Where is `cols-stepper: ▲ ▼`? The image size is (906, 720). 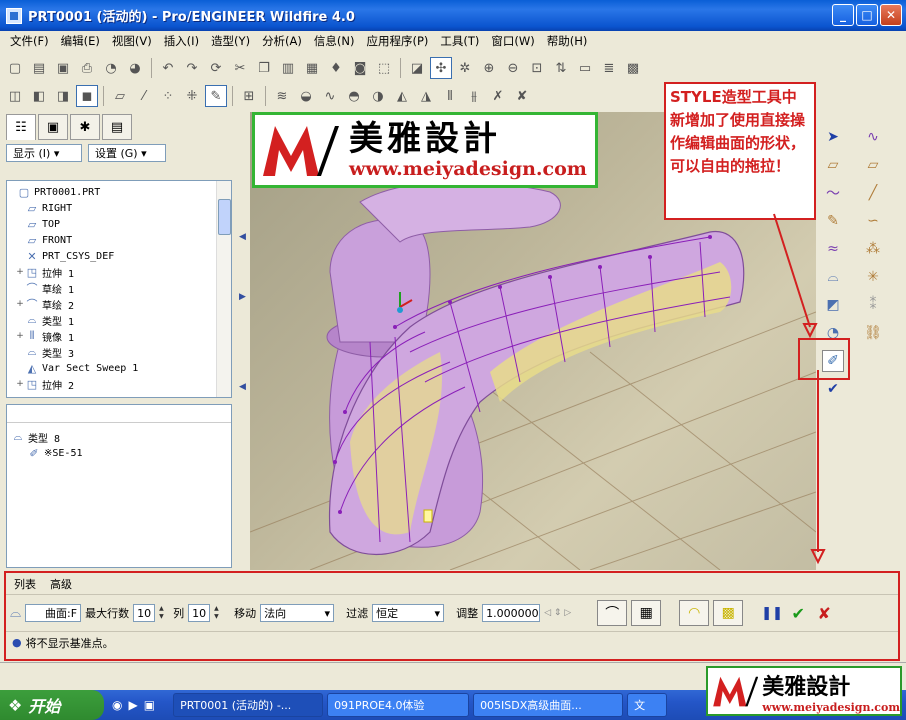
cols-stepper: ▲ ▼ is located at coordinates (219, 613).